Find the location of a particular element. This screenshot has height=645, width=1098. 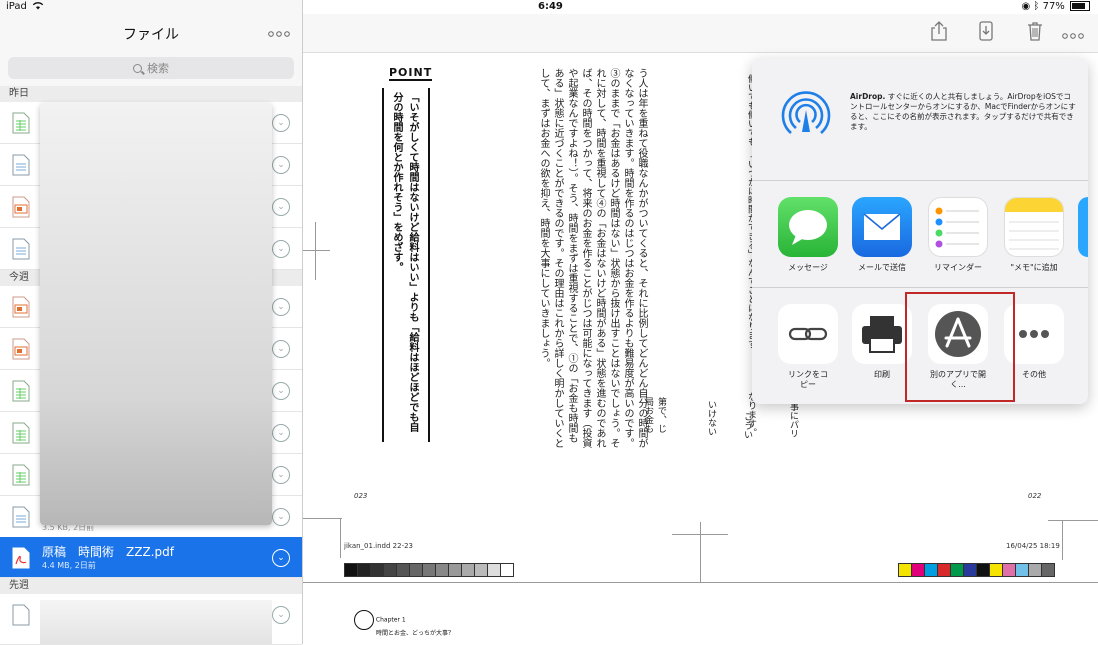

bluetooth-icon: ᛒ is located at coordinates (1036, 6).